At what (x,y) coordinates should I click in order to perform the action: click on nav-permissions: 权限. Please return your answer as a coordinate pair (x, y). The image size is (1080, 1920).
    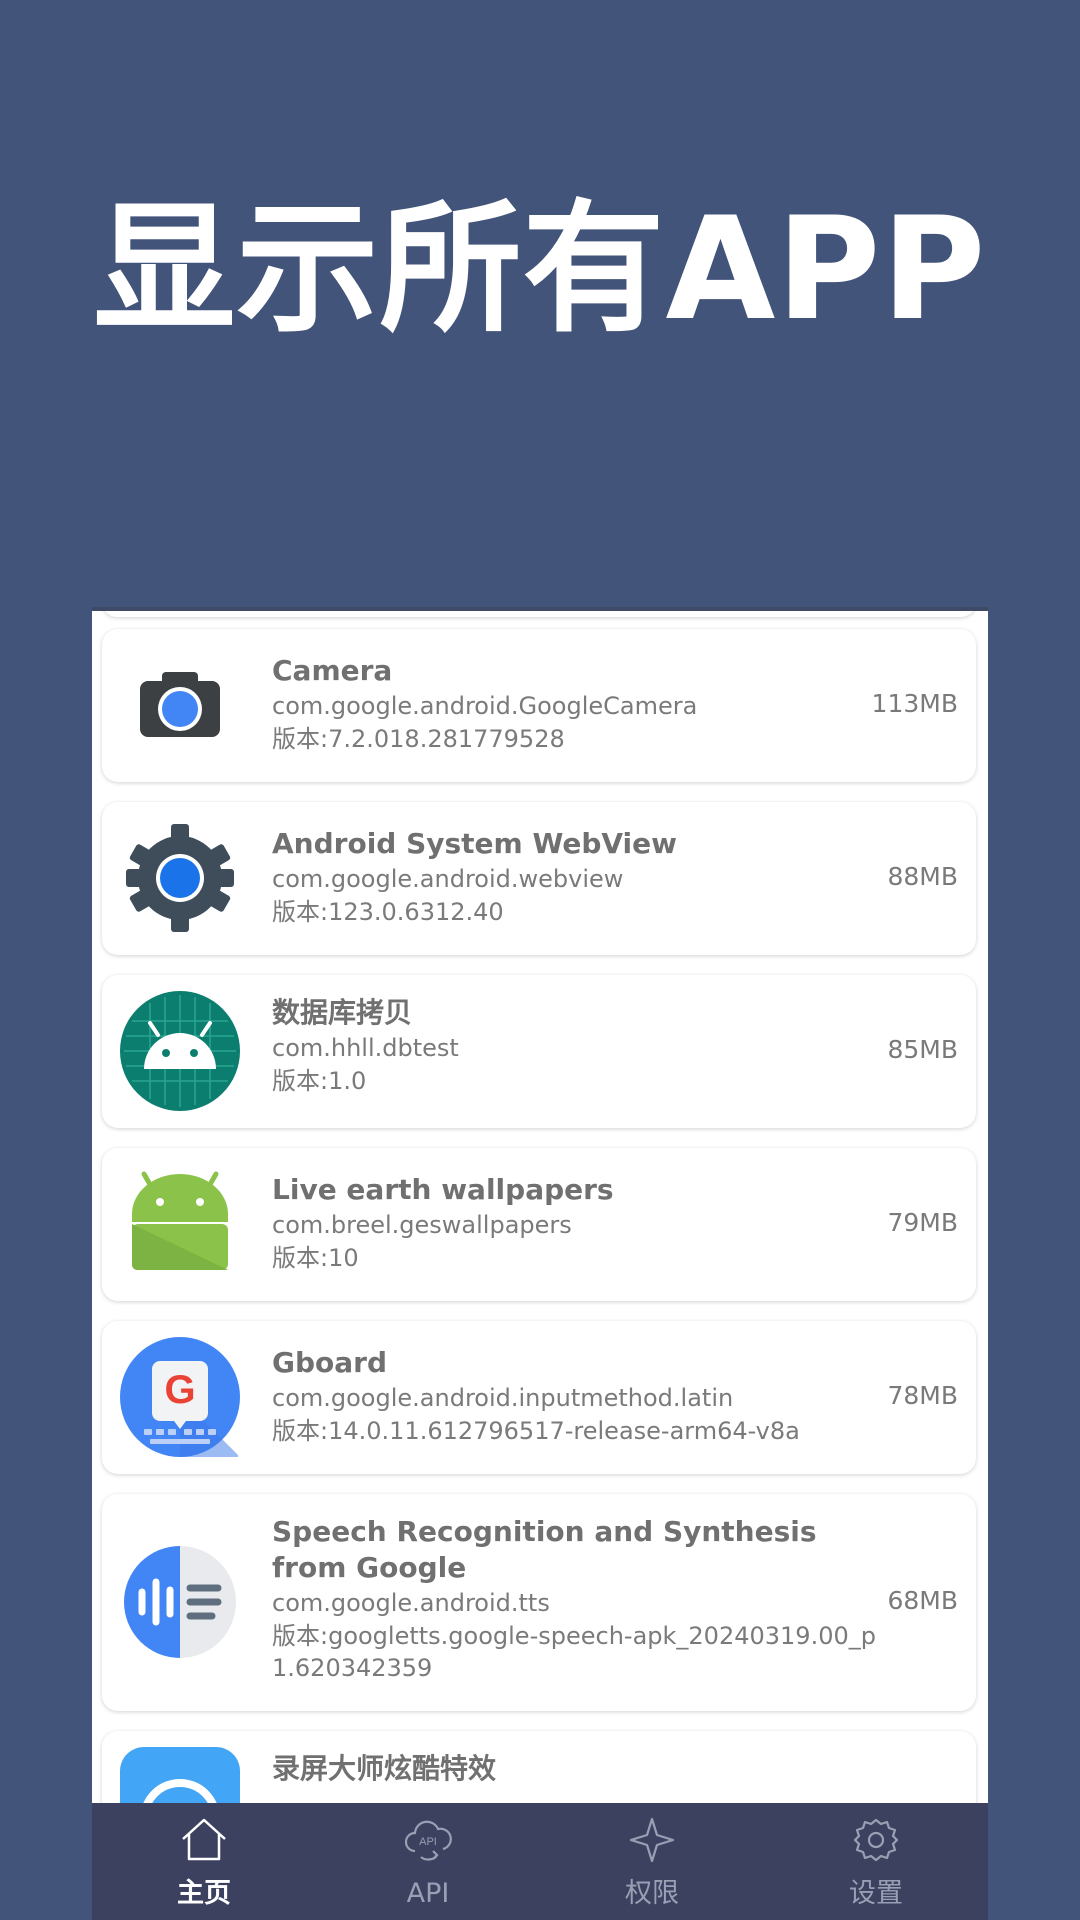
    Looking at the image, I should click on (652, 1861).